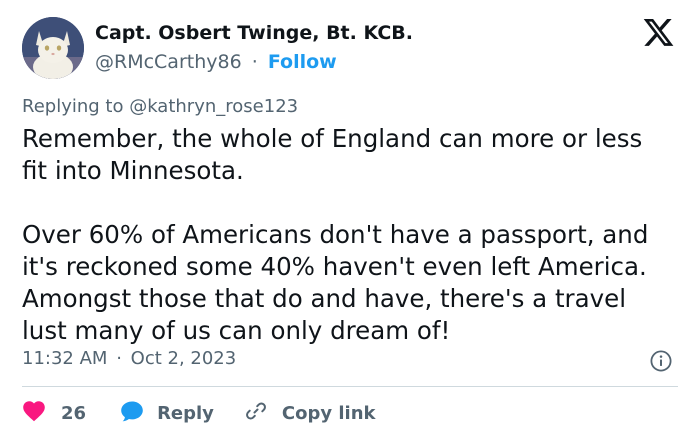  I want to click on reply-label: Reply, so click(185, 413).